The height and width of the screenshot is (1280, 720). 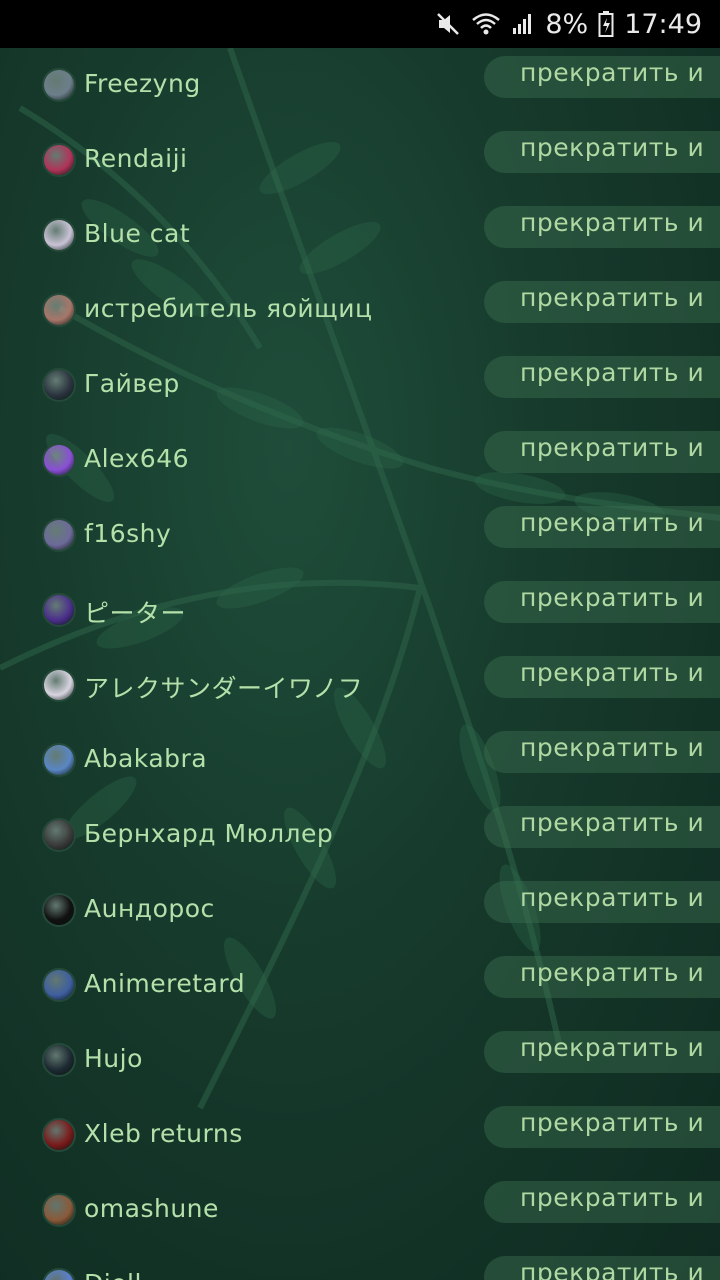 I want to click on username-label: Rendaiji, so click(x=136, y=158).